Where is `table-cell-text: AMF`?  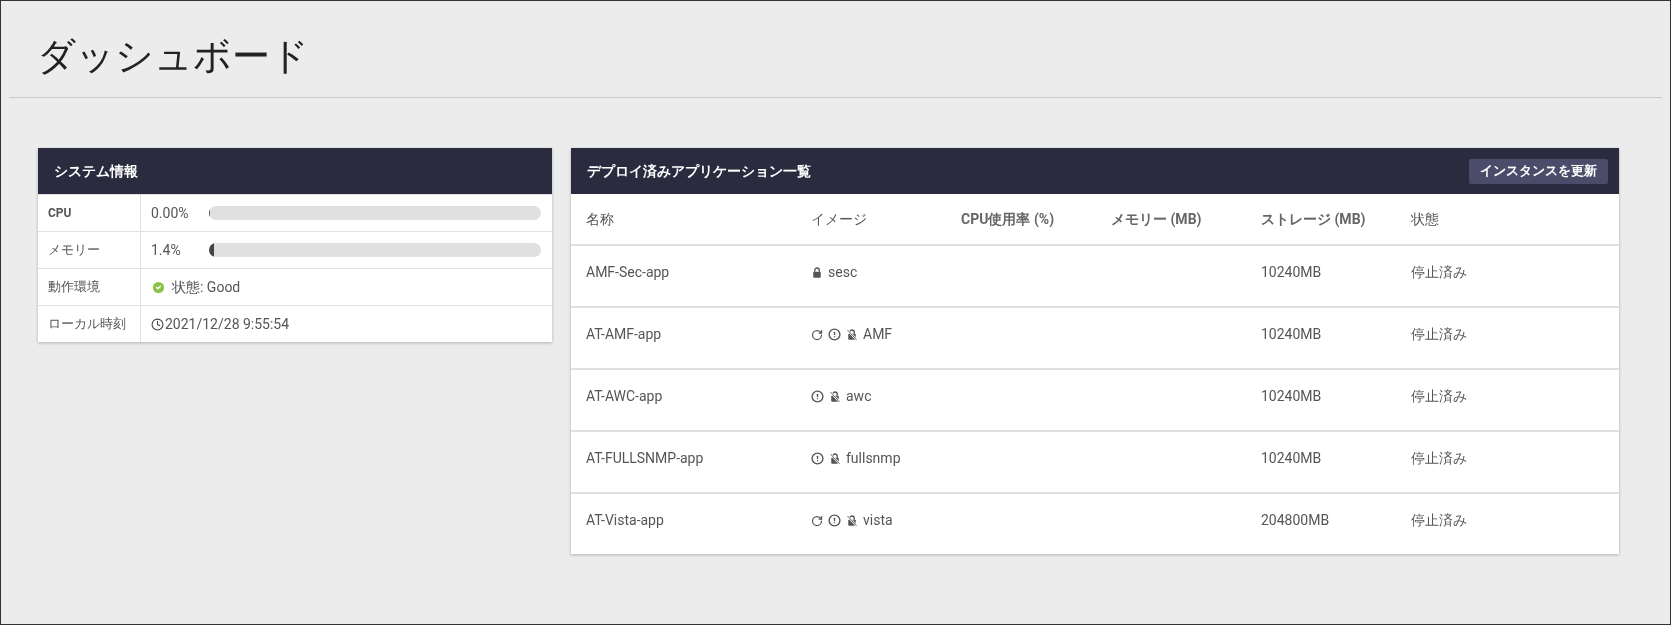
table-cell-text: AMF is located at coordinates (878, 334).